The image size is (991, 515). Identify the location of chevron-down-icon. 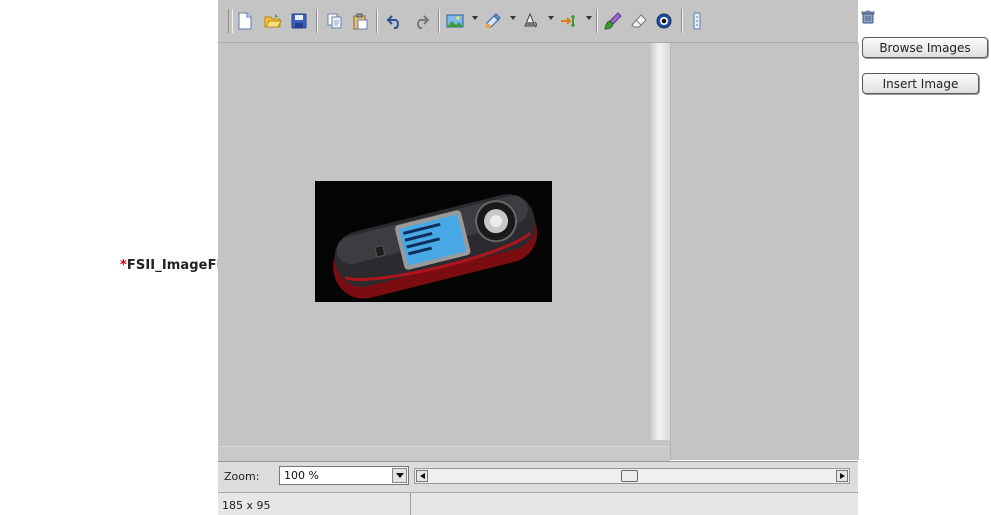
(399, 475).